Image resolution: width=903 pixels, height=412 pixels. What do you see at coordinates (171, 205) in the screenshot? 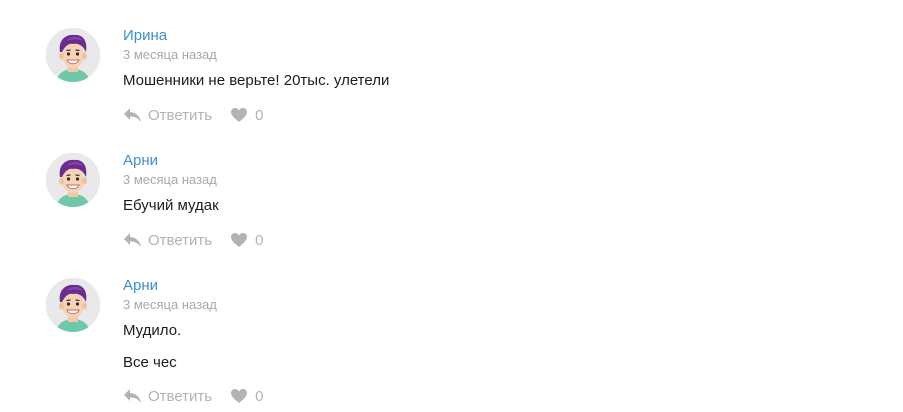
I see `comment-text: Ебучий мудак` at bounding box center [171, 205].